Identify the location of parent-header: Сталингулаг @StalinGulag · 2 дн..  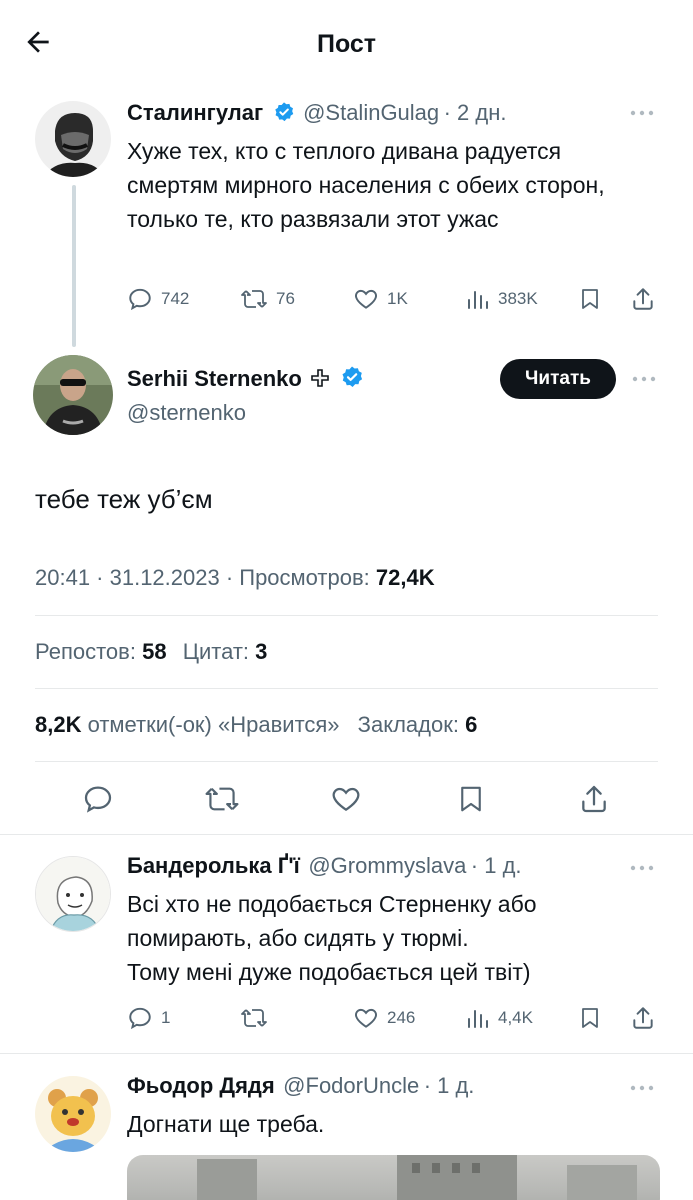
(317, 113).